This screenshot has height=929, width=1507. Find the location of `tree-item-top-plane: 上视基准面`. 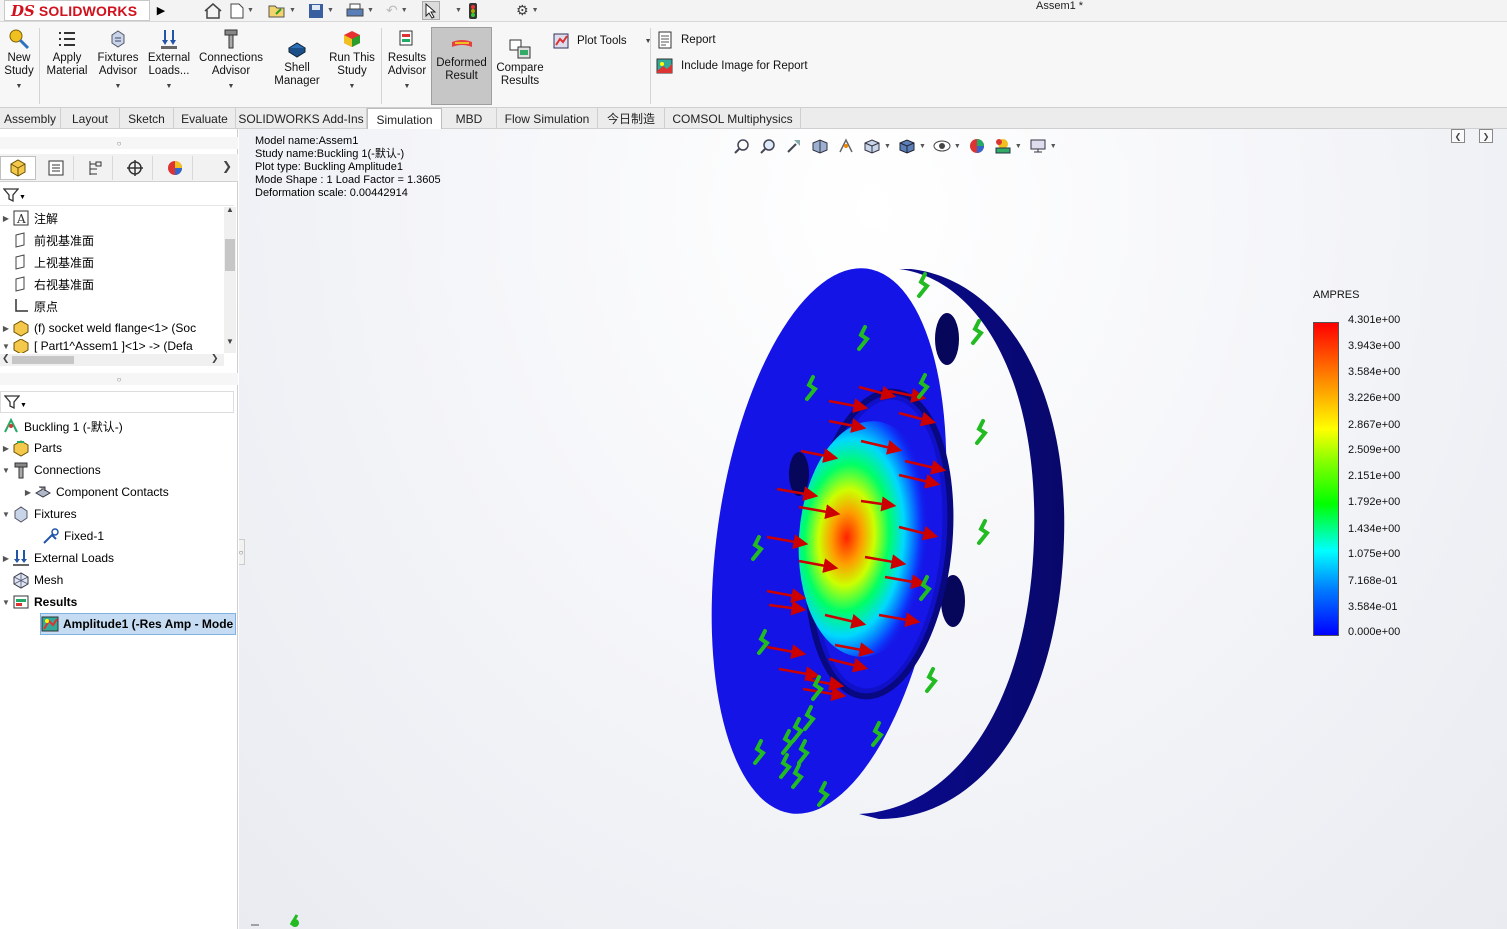

tree-item-top-plane: 上视基准面 is located at coordinates (47, 262).